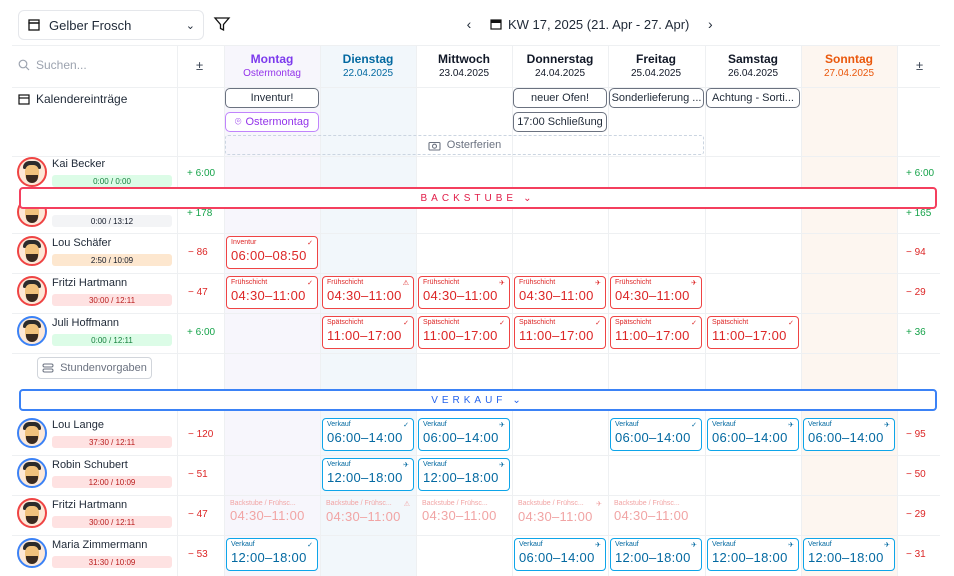 The height and width of the screenshot is (576, 954). What do you see at coordinates (90, 465) in the screenshot?
I see `employee-name: Robin Schubert` at bounding box center [90, 465].